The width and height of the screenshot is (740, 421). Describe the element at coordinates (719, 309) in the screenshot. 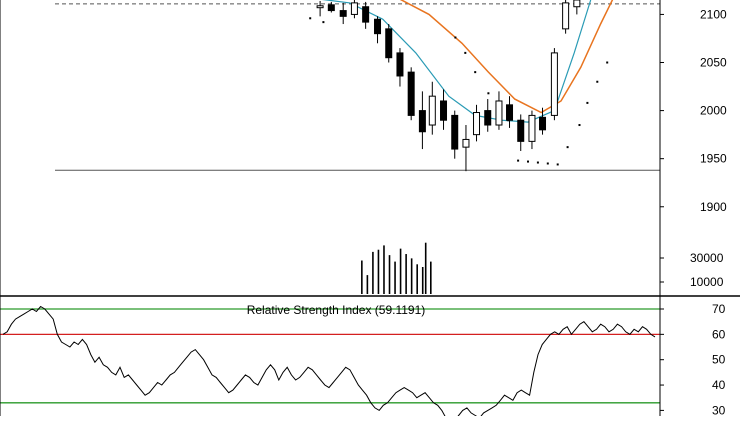

I see `rsi-tick-label: 70` at that location.